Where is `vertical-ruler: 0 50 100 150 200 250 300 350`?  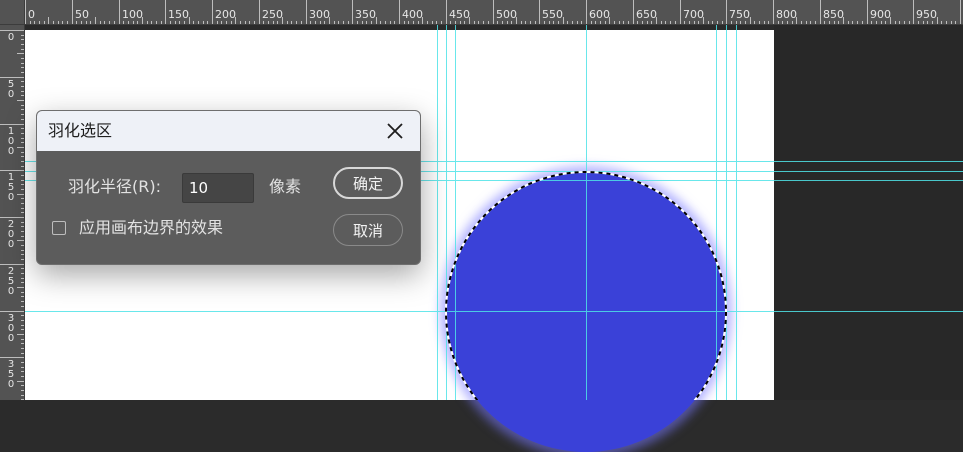 vertical-ruler: 0 50 100 150 200 250 300 350 is located at coordinates (12, 212).